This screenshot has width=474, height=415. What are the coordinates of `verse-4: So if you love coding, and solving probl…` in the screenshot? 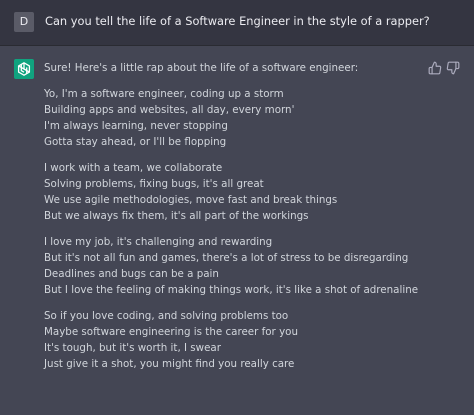 It's located at (254, 340).